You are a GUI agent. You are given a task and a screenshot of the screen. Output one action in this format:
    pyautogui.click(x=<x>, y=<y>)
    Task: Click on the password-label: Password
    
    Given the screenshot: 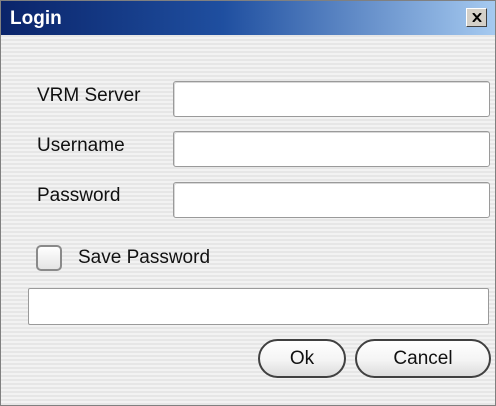 What is the action you would take?
    pyautogui.click(x=79, y=195)
    